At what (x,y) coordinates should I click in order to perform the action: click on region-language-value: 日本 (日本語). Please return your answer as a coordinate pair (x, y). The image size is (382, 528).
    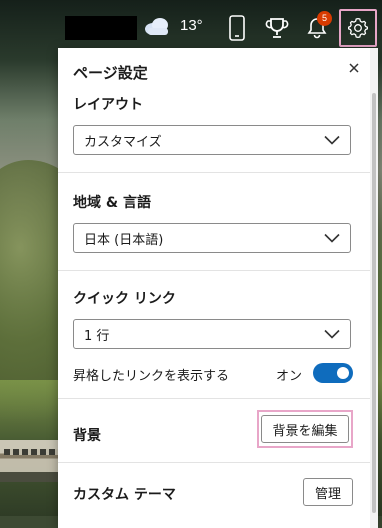
    Looking at the image, I should click on (124, 240).